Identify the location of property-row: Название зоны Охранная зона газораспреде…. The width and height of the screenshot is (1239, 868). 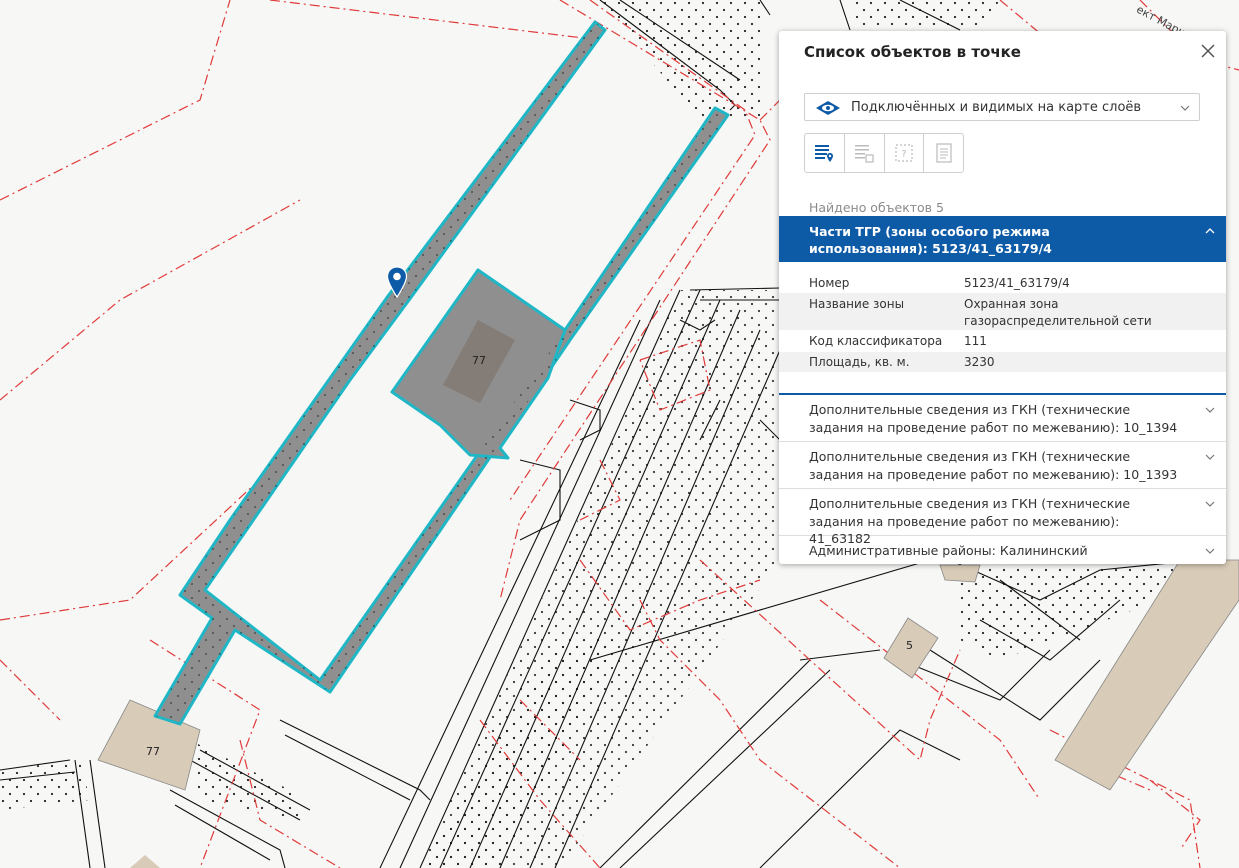
(1002, 311).